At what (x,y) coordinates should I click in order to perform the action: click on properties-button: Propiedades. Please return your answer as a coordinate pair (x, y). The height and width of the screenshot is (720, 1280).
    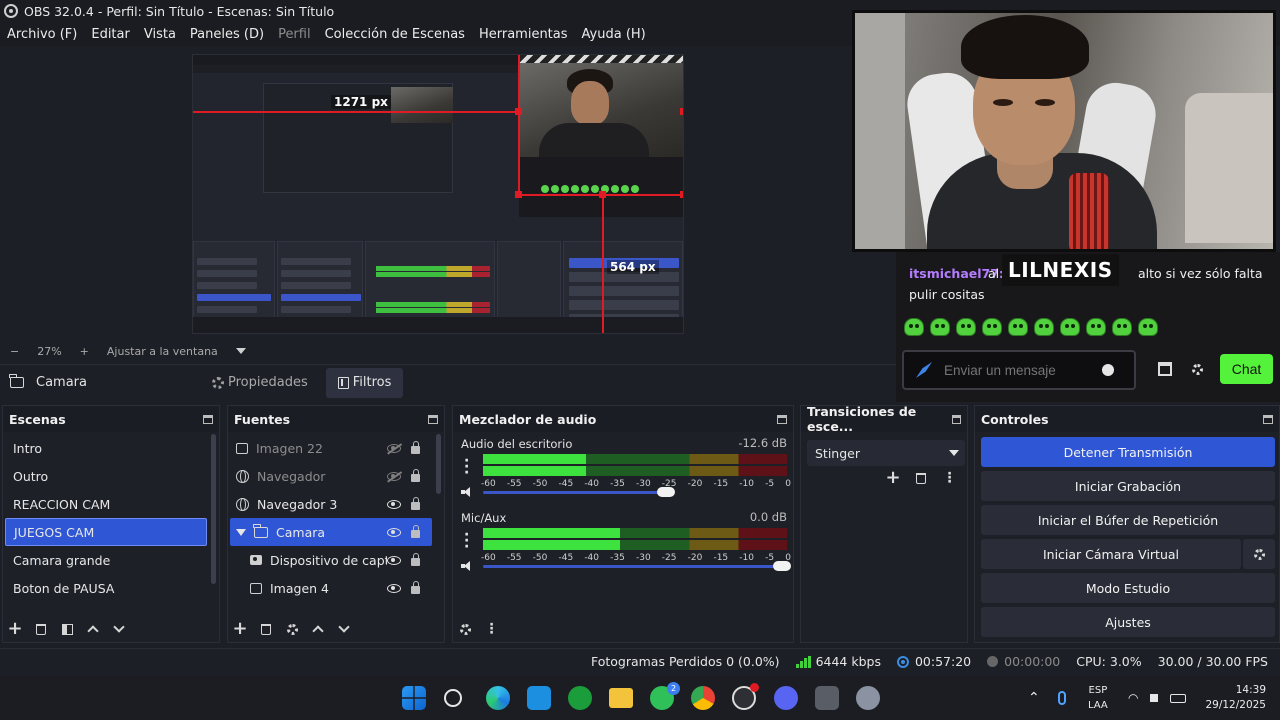
    Looking at the image, I should click on (260, 383).